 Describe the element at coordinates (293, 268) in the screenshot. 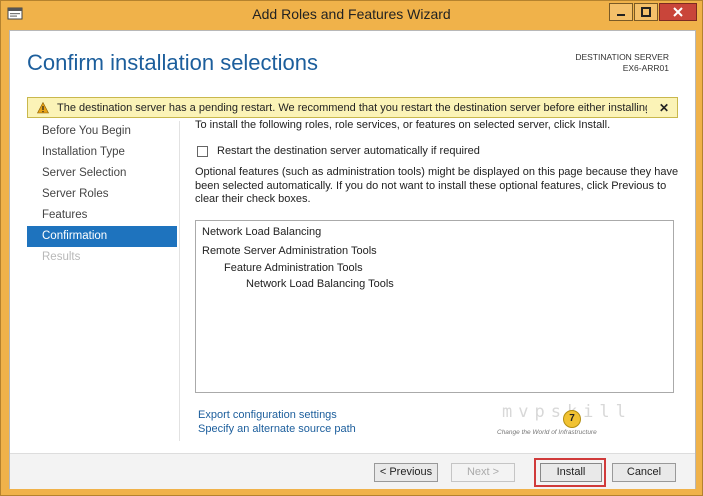

I see `list-item: Feature Administration Tools` at that location.